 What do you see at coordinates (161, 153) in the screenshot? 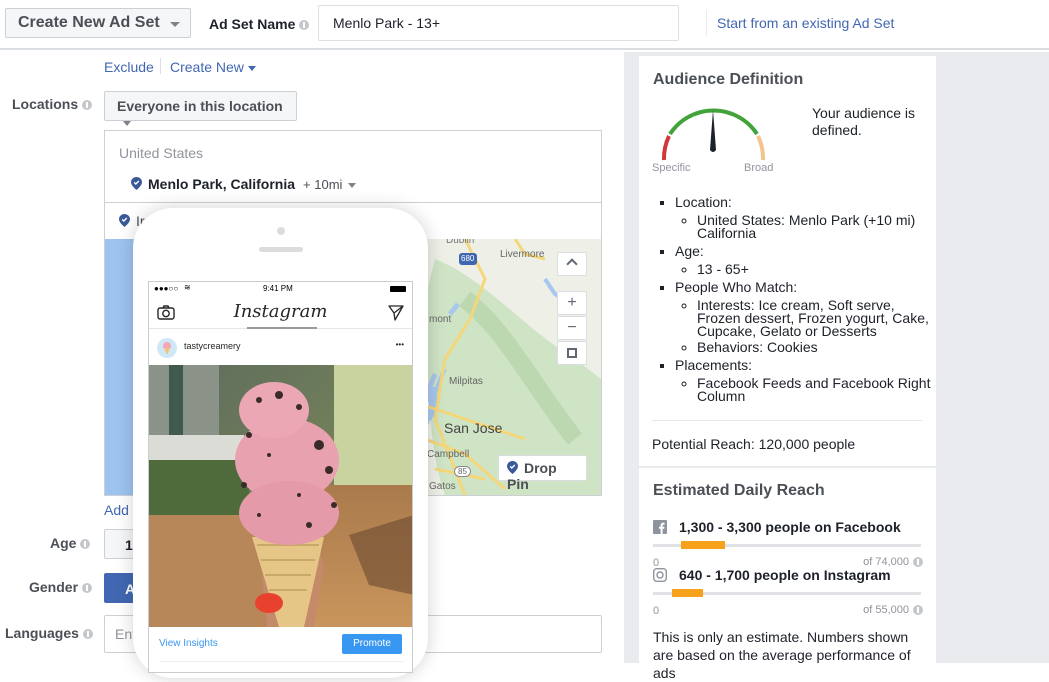
I see `country-label: United States` at bounding box center [161, 153].